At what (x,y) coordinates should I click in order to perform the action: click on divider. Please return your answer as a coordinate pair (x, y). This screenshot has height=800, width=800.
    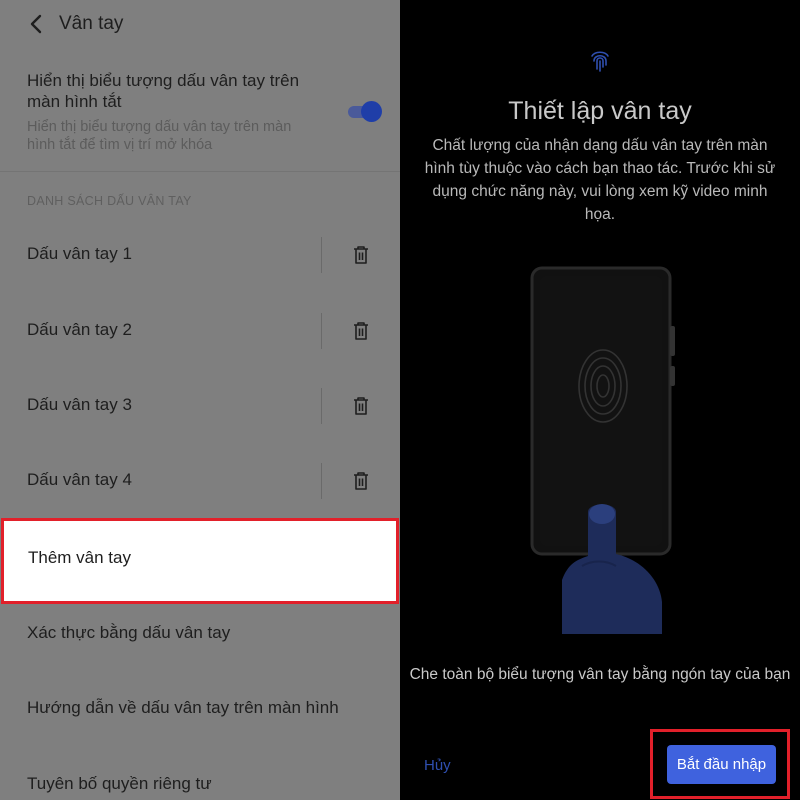
    Looking at the image, I should click on (200, 171).